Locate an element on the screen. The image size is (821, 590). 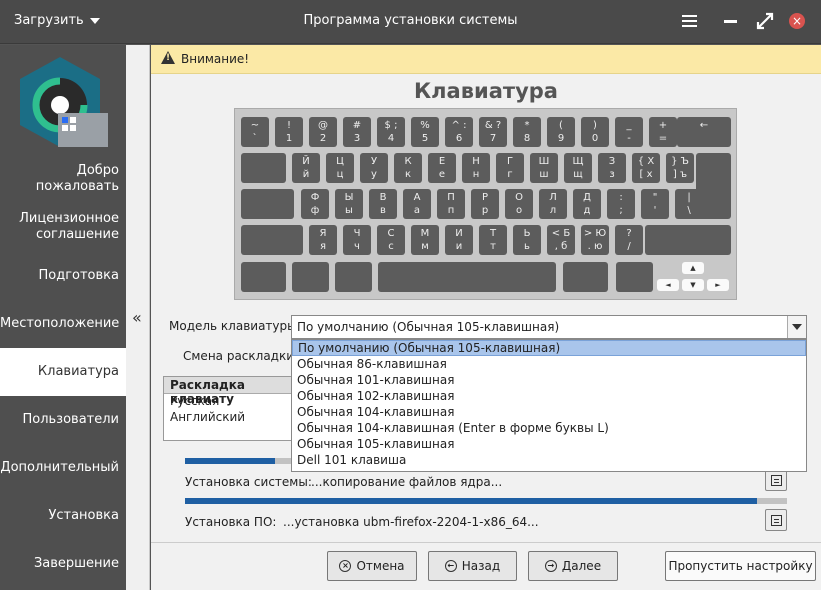
log-icon is located at coordinates (776, 520).